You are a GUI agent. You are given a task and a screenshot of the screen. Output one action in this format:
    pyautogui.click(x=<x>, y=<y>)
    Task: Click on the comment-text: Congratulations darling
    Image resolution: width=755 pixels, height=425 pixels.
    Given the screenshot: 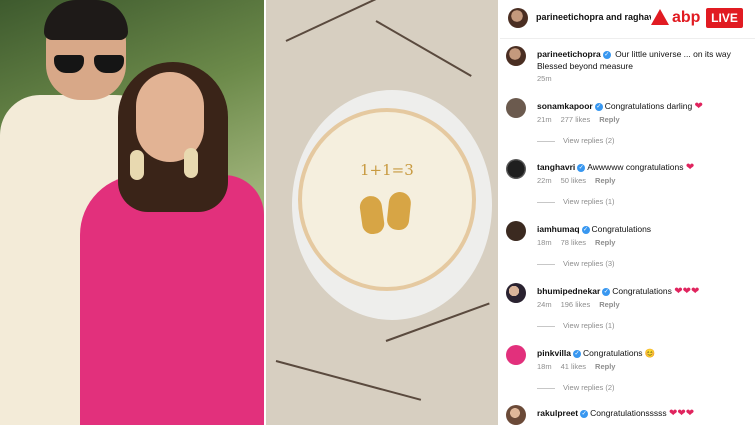 What is the action you would take?
    pyautogui.click(x=648, y=106)
    